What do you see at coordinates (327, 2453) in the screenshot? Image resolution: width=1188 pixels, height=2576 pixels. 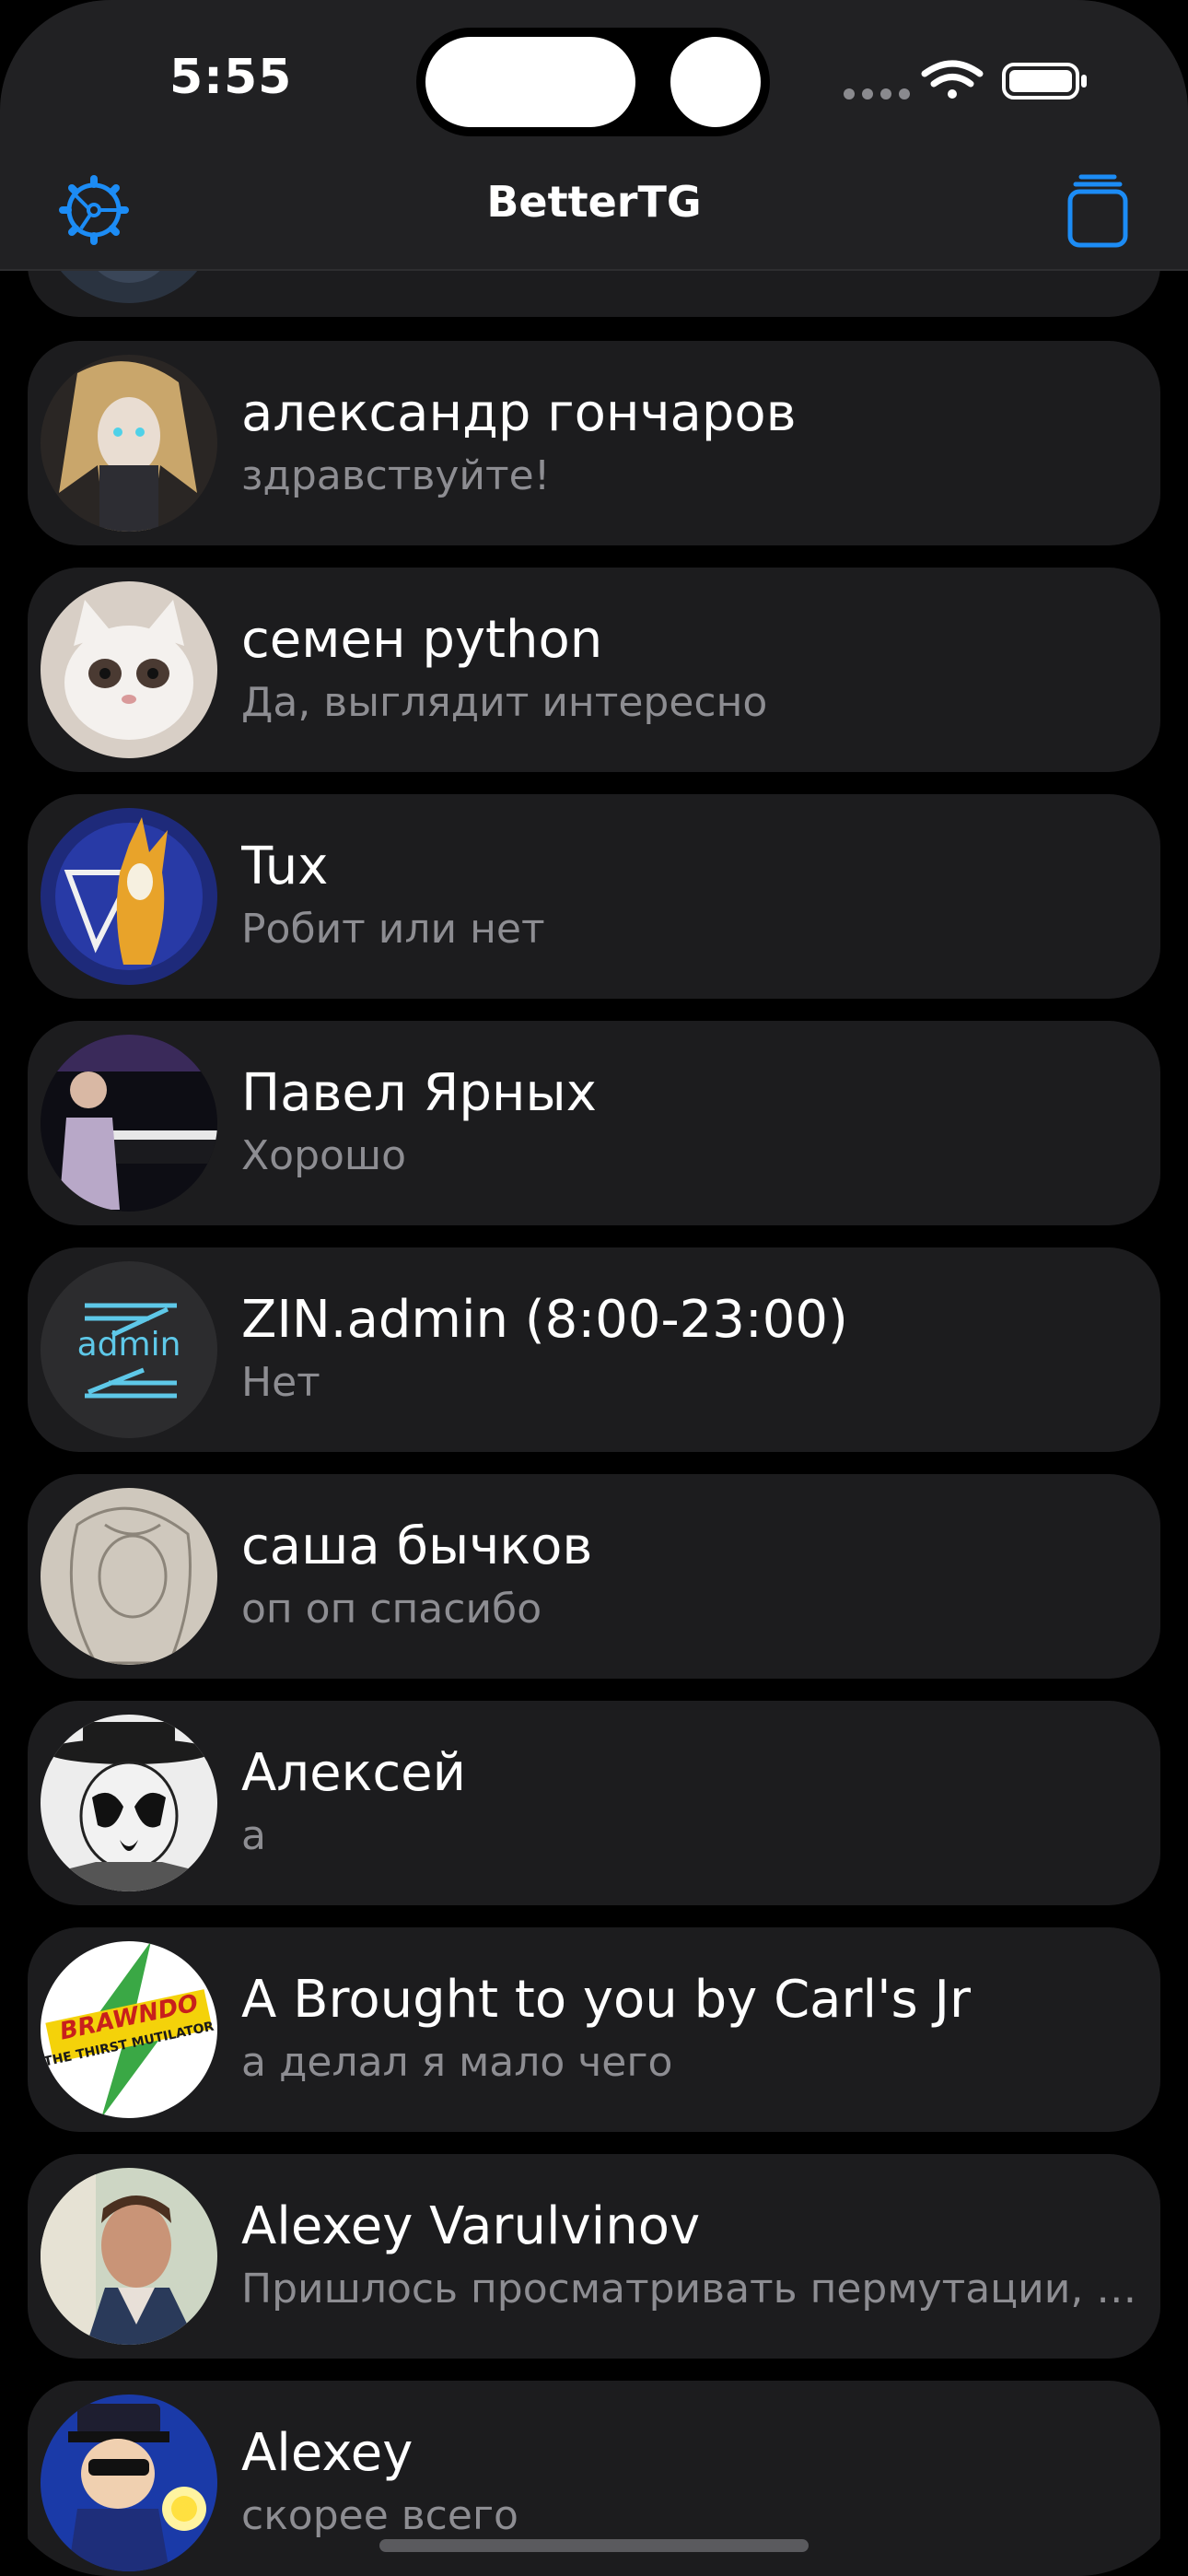 I see `chat-name: Alexey` at bounding box center [327, 2453].